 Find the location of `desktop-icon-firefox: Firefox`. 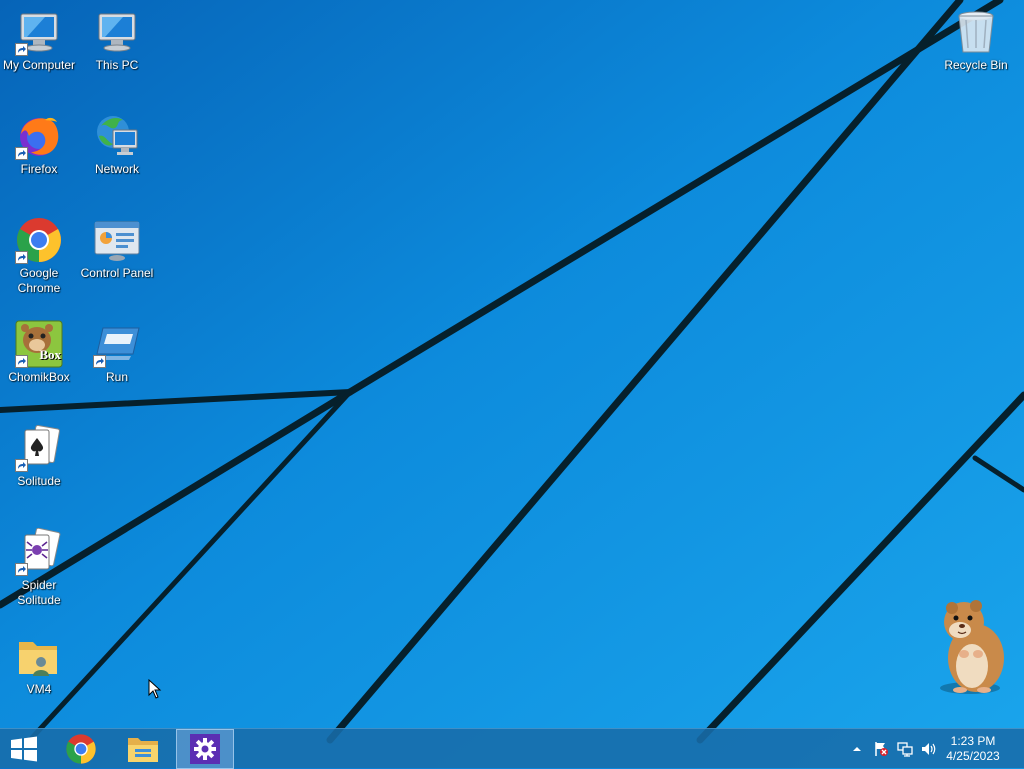

desktop-icon-firefox: Firefox is located at coordinates (39, 144).